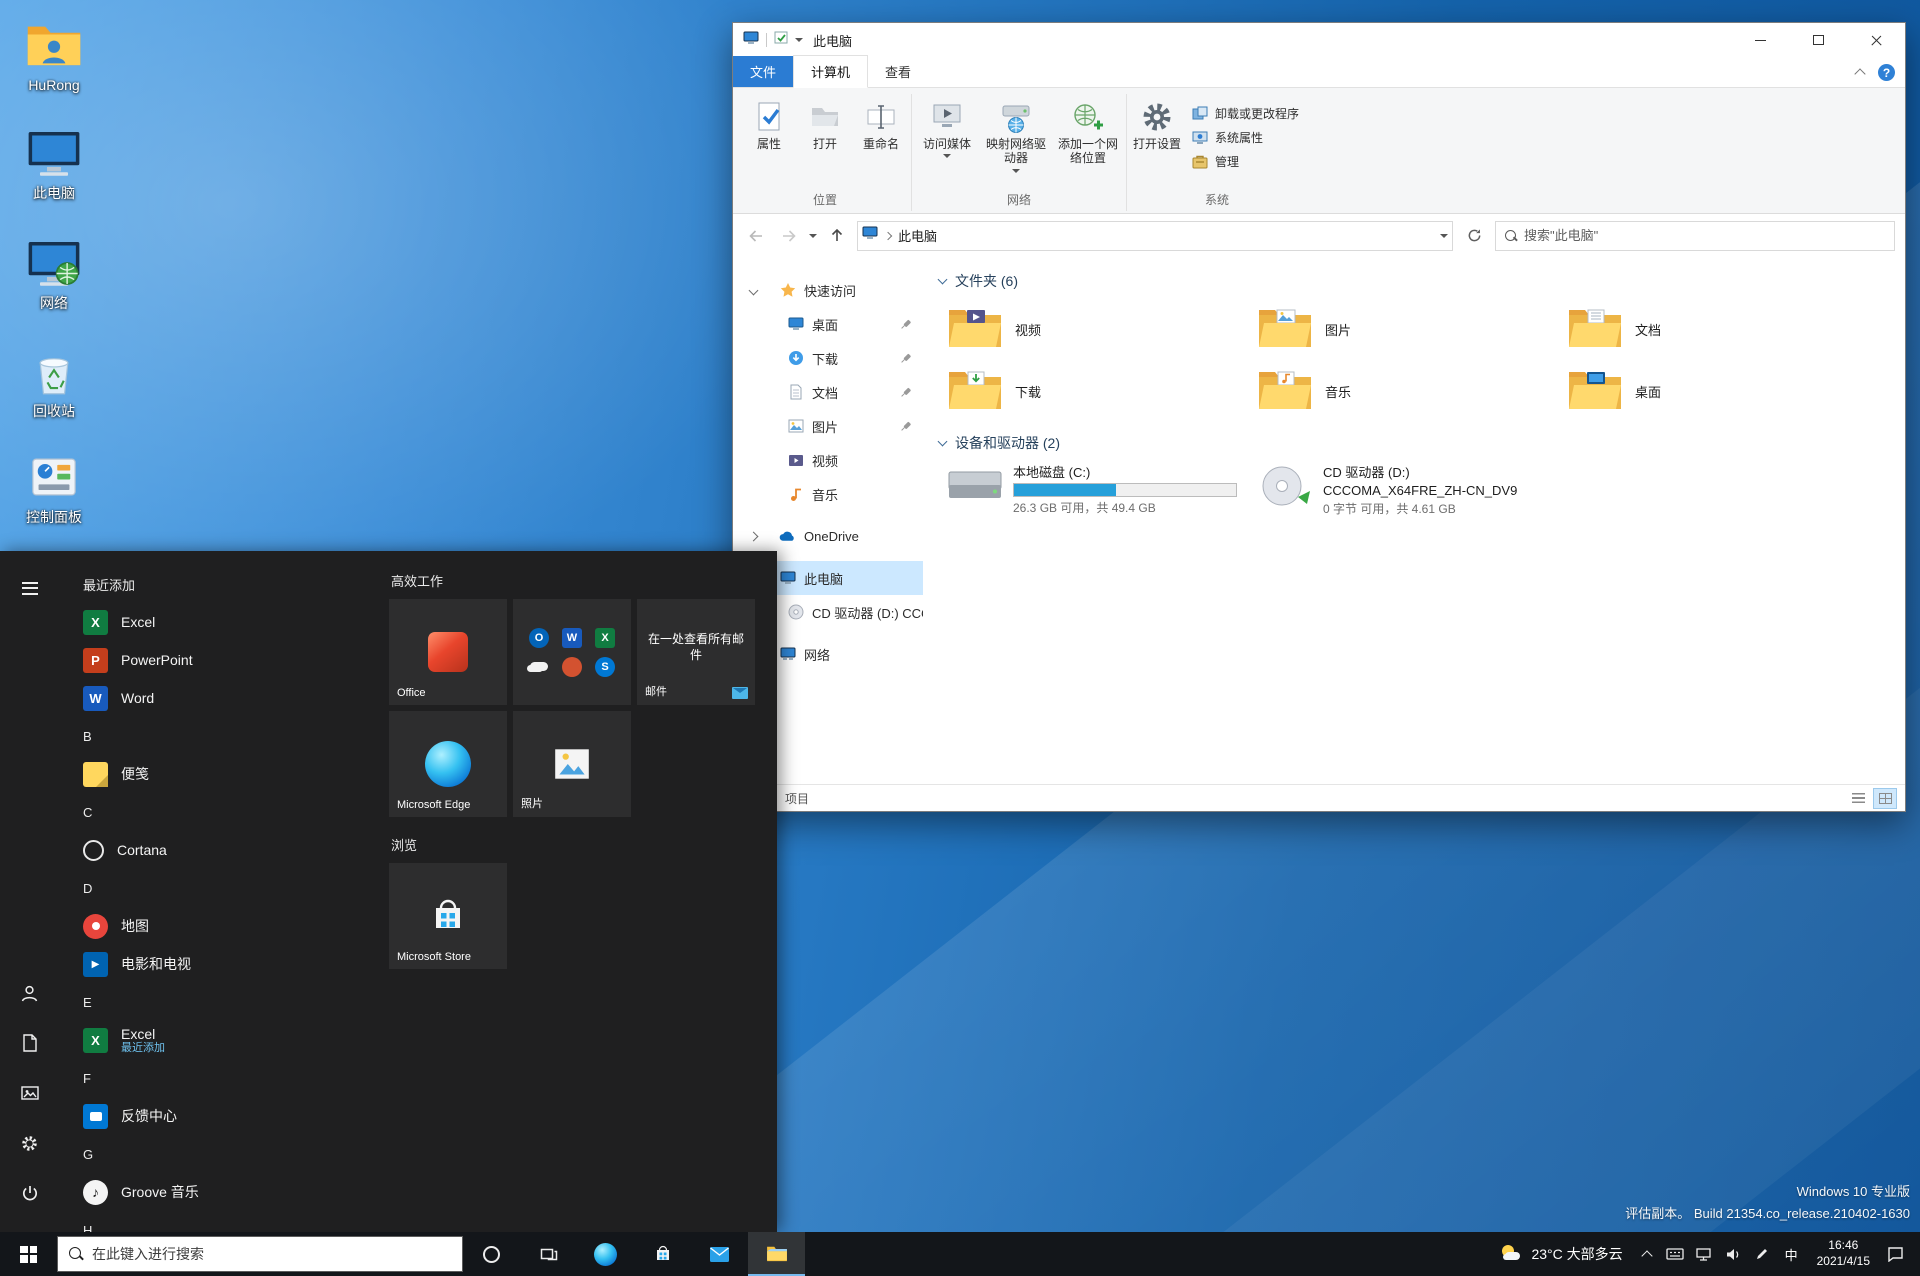 This screenshot has width=1920, height=1276. I want to click on list-header-c: C, so click(224, 812).